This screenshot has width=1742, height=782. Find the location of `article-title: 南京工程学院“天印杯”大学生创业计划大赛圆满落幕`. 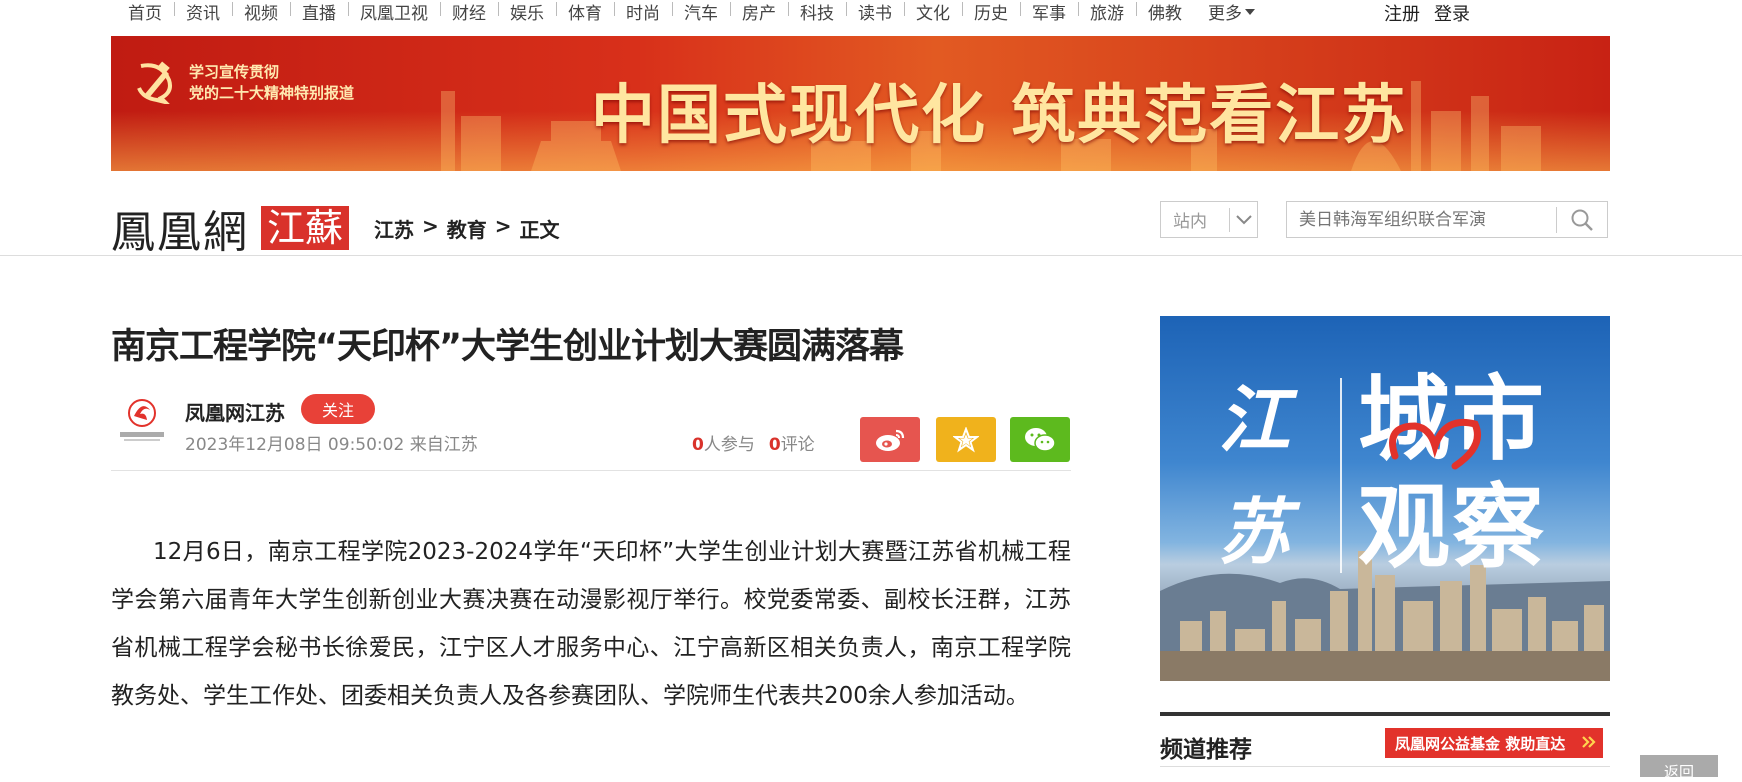

article-title: 南京工程学院“天印杯”大学生创业计划大赛圆满落幕 is located at coordinates (507, 347).